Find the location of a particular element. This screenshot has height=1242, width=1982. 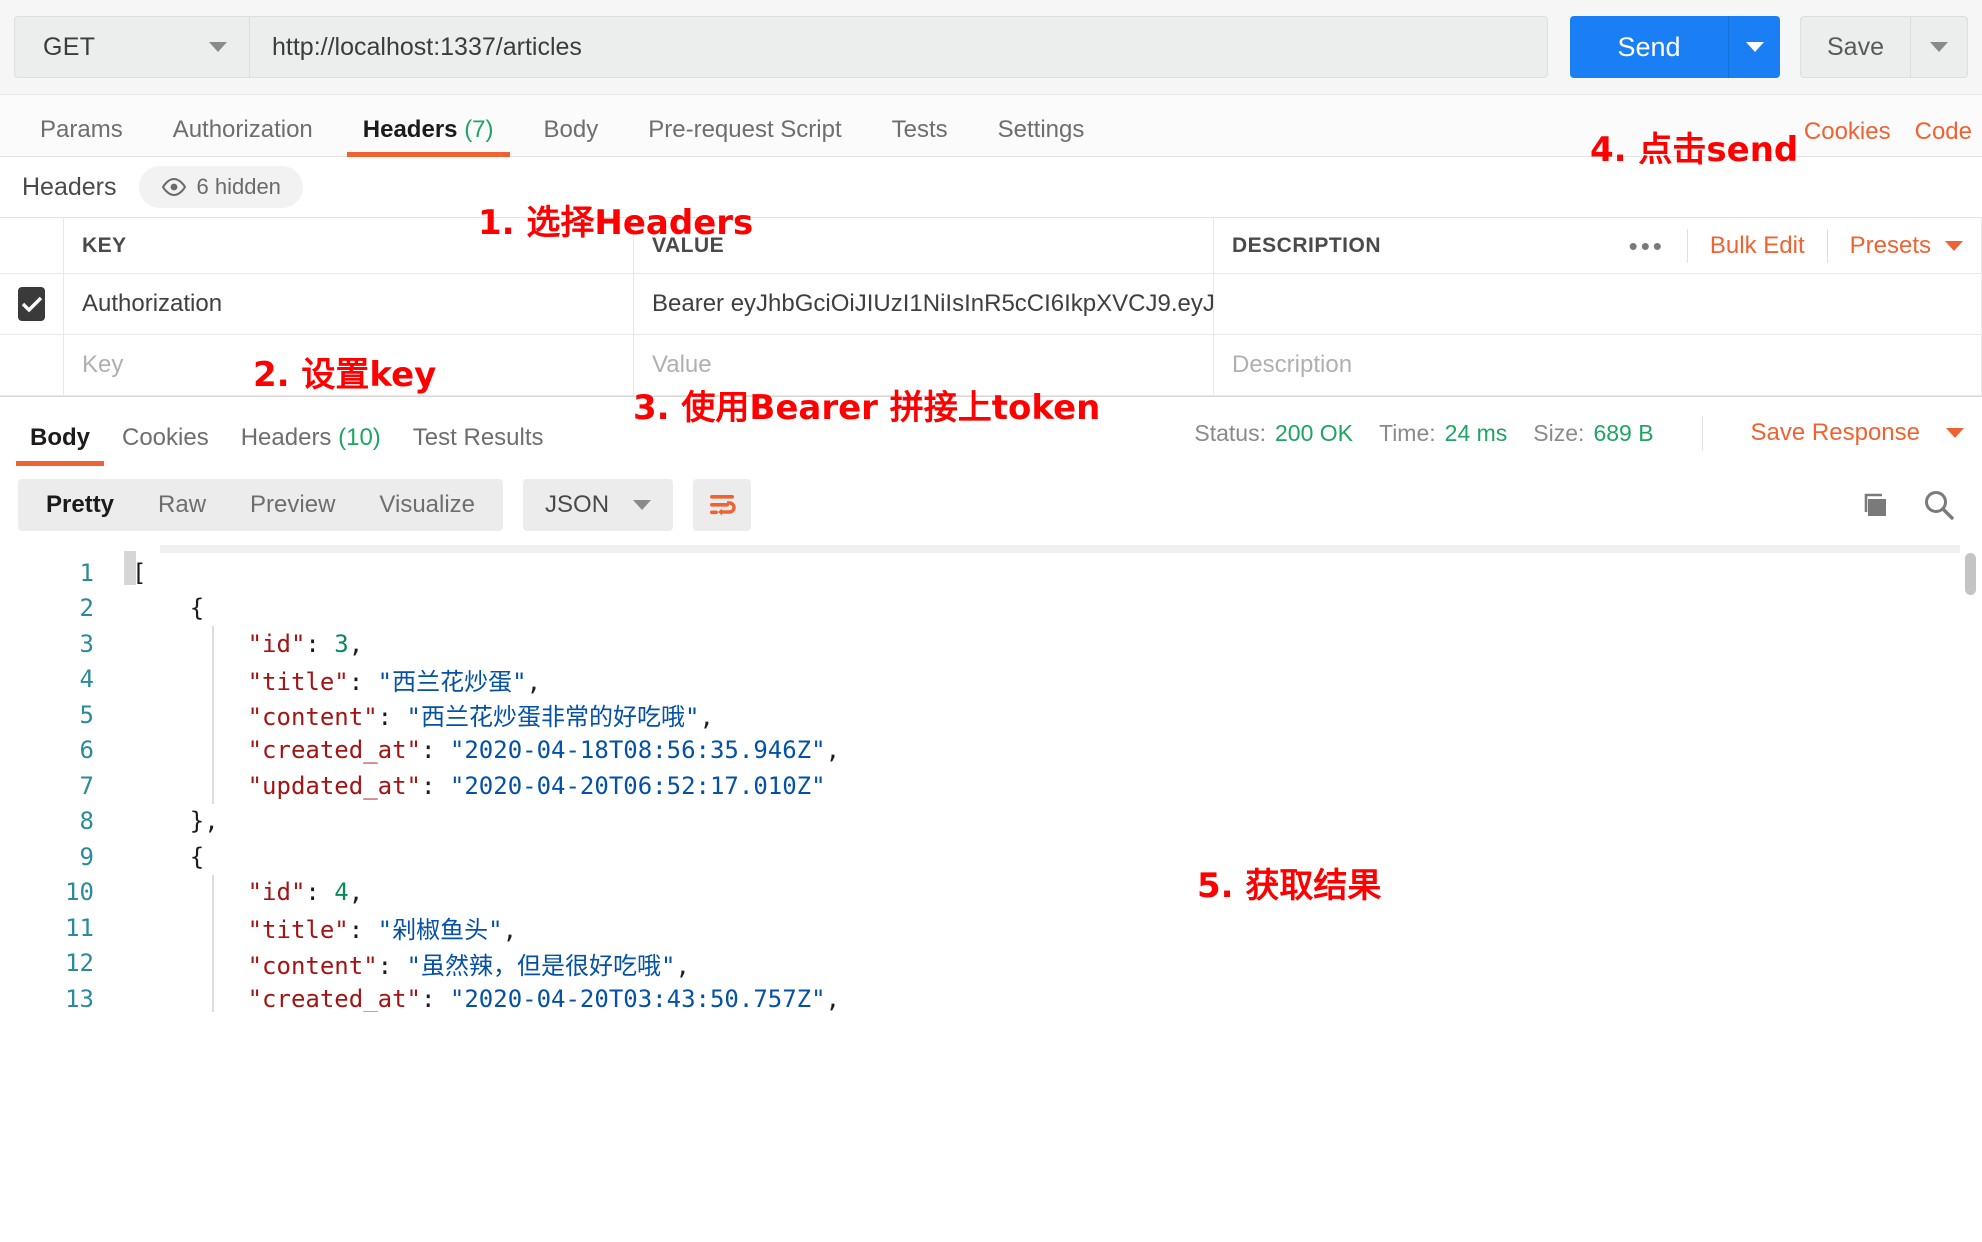

code-text: { is located at coordinates (163, 608).